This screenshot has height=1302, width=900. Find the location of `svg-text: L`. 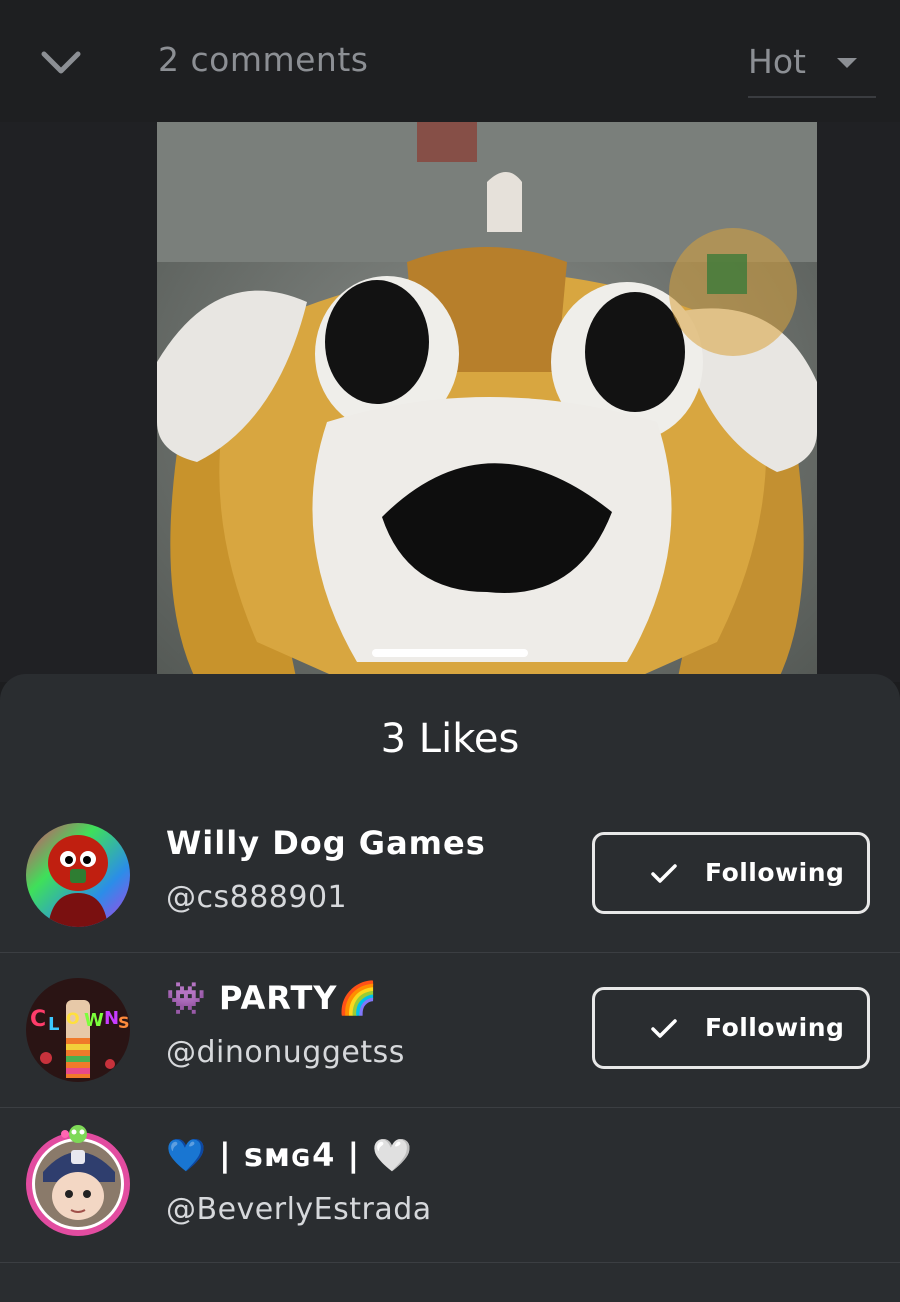

svg-text: L is located at coordinates (53, 1024).